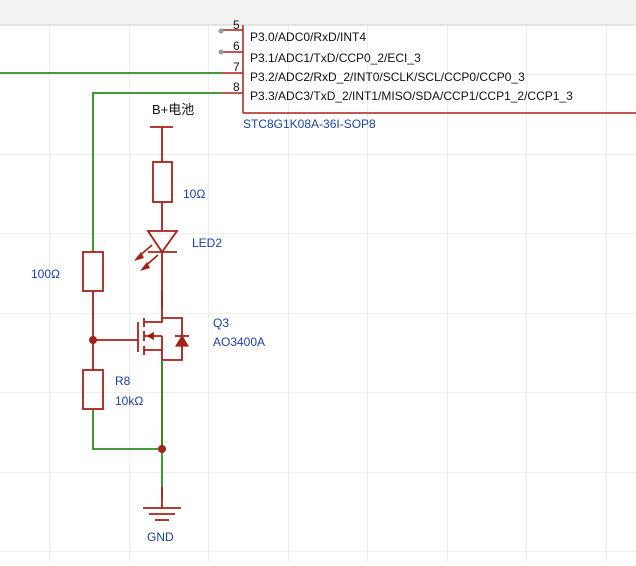 This screenshot has width=636, height=566. What do you see at coordinates (173, 109) in the screenshot?
I see `power-label: B+电池` at bounding box center [173, 109].